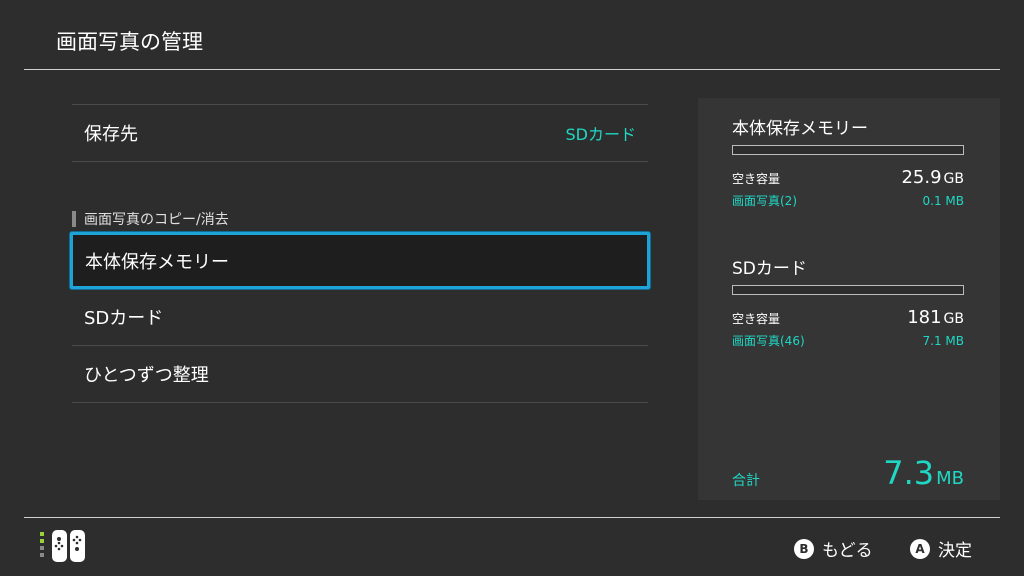  What do you see at coordinates (804, 548) in the screenshot?
I see `b-button-icon: B` at bounding box center [804, 548].